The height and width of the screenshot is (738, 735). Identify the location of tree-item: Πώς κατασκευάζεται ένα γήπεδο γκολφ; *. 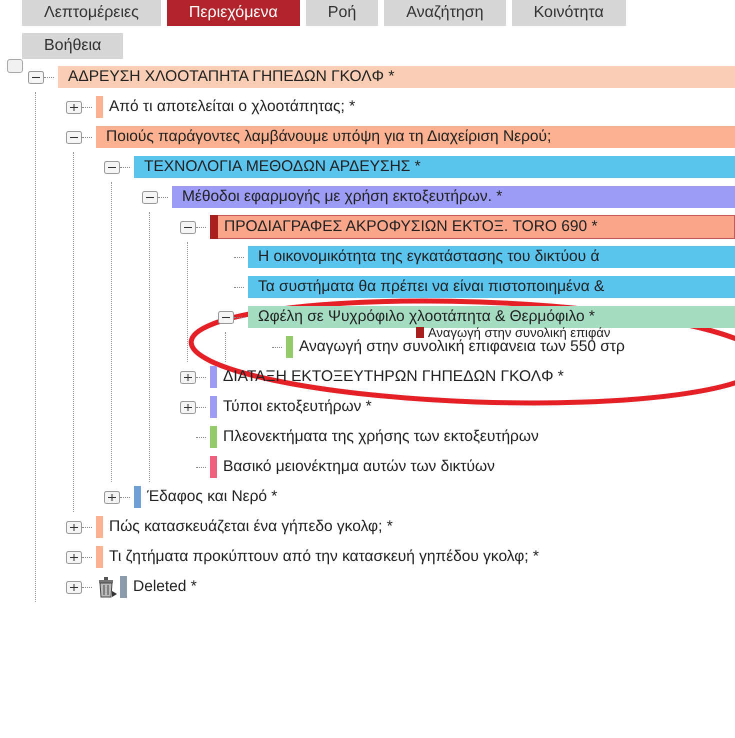
(251, 527).